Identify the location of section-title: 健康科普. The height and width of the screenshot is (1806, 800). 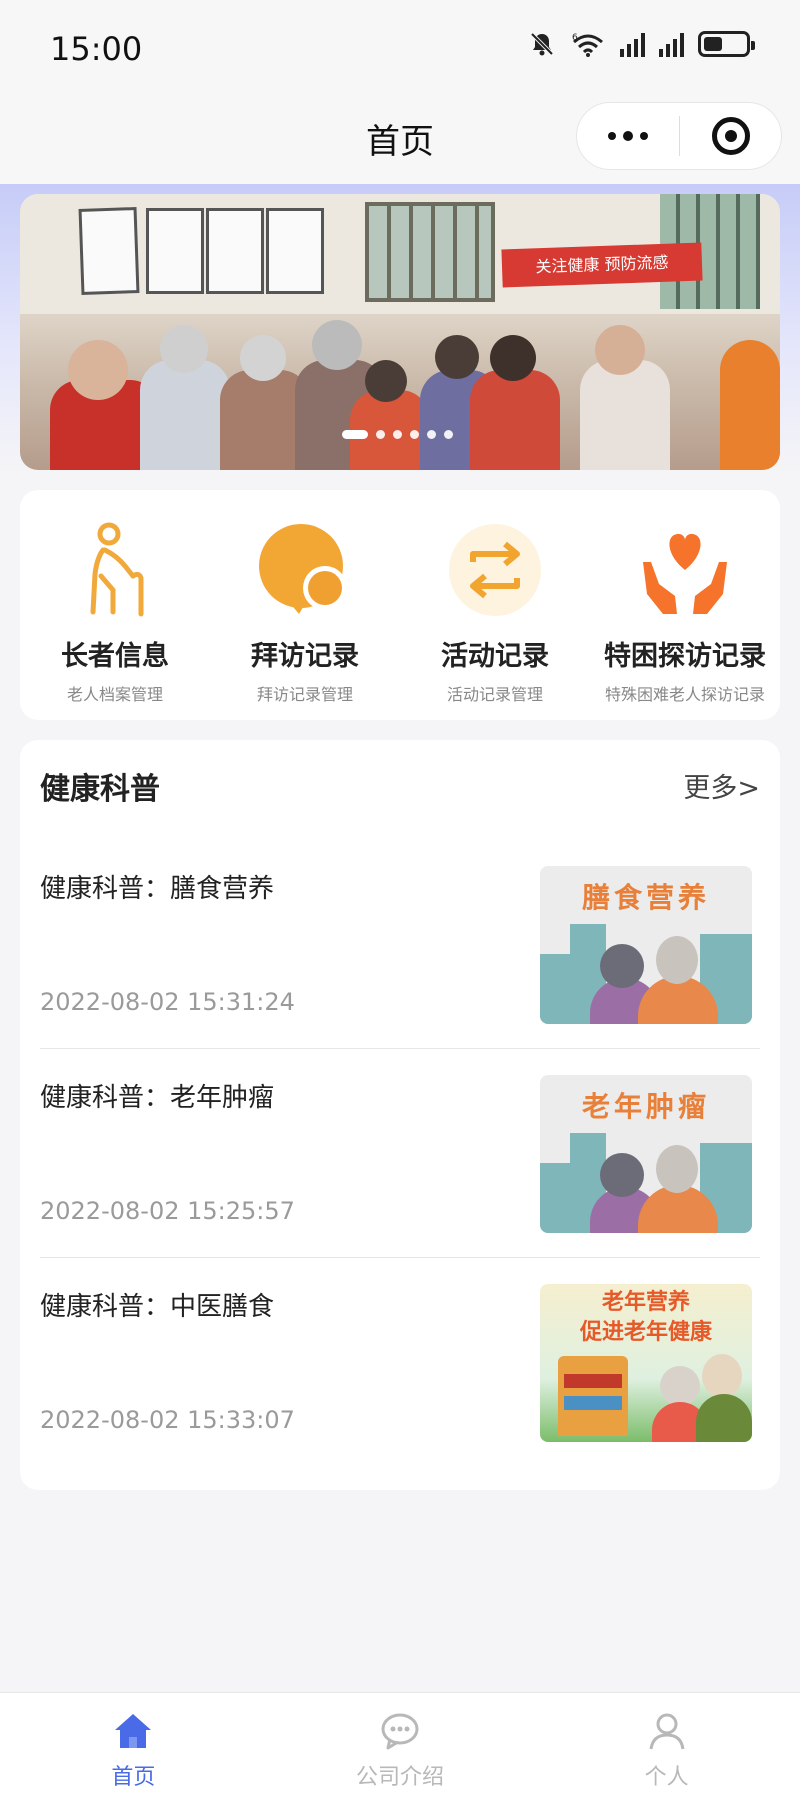
(100, 789).